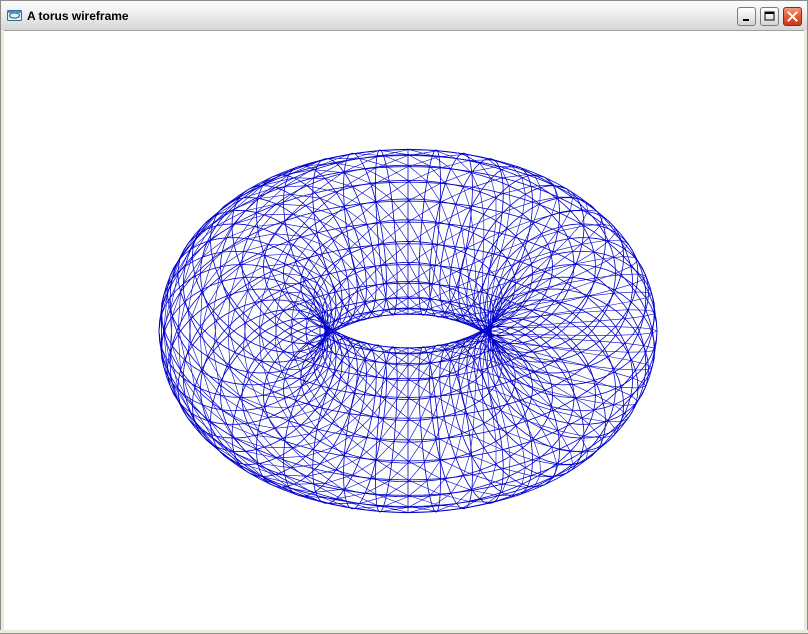 Image resolution: width=808 pixels, height=634 pixels. I want to click on close-icon, so click(792, 16).